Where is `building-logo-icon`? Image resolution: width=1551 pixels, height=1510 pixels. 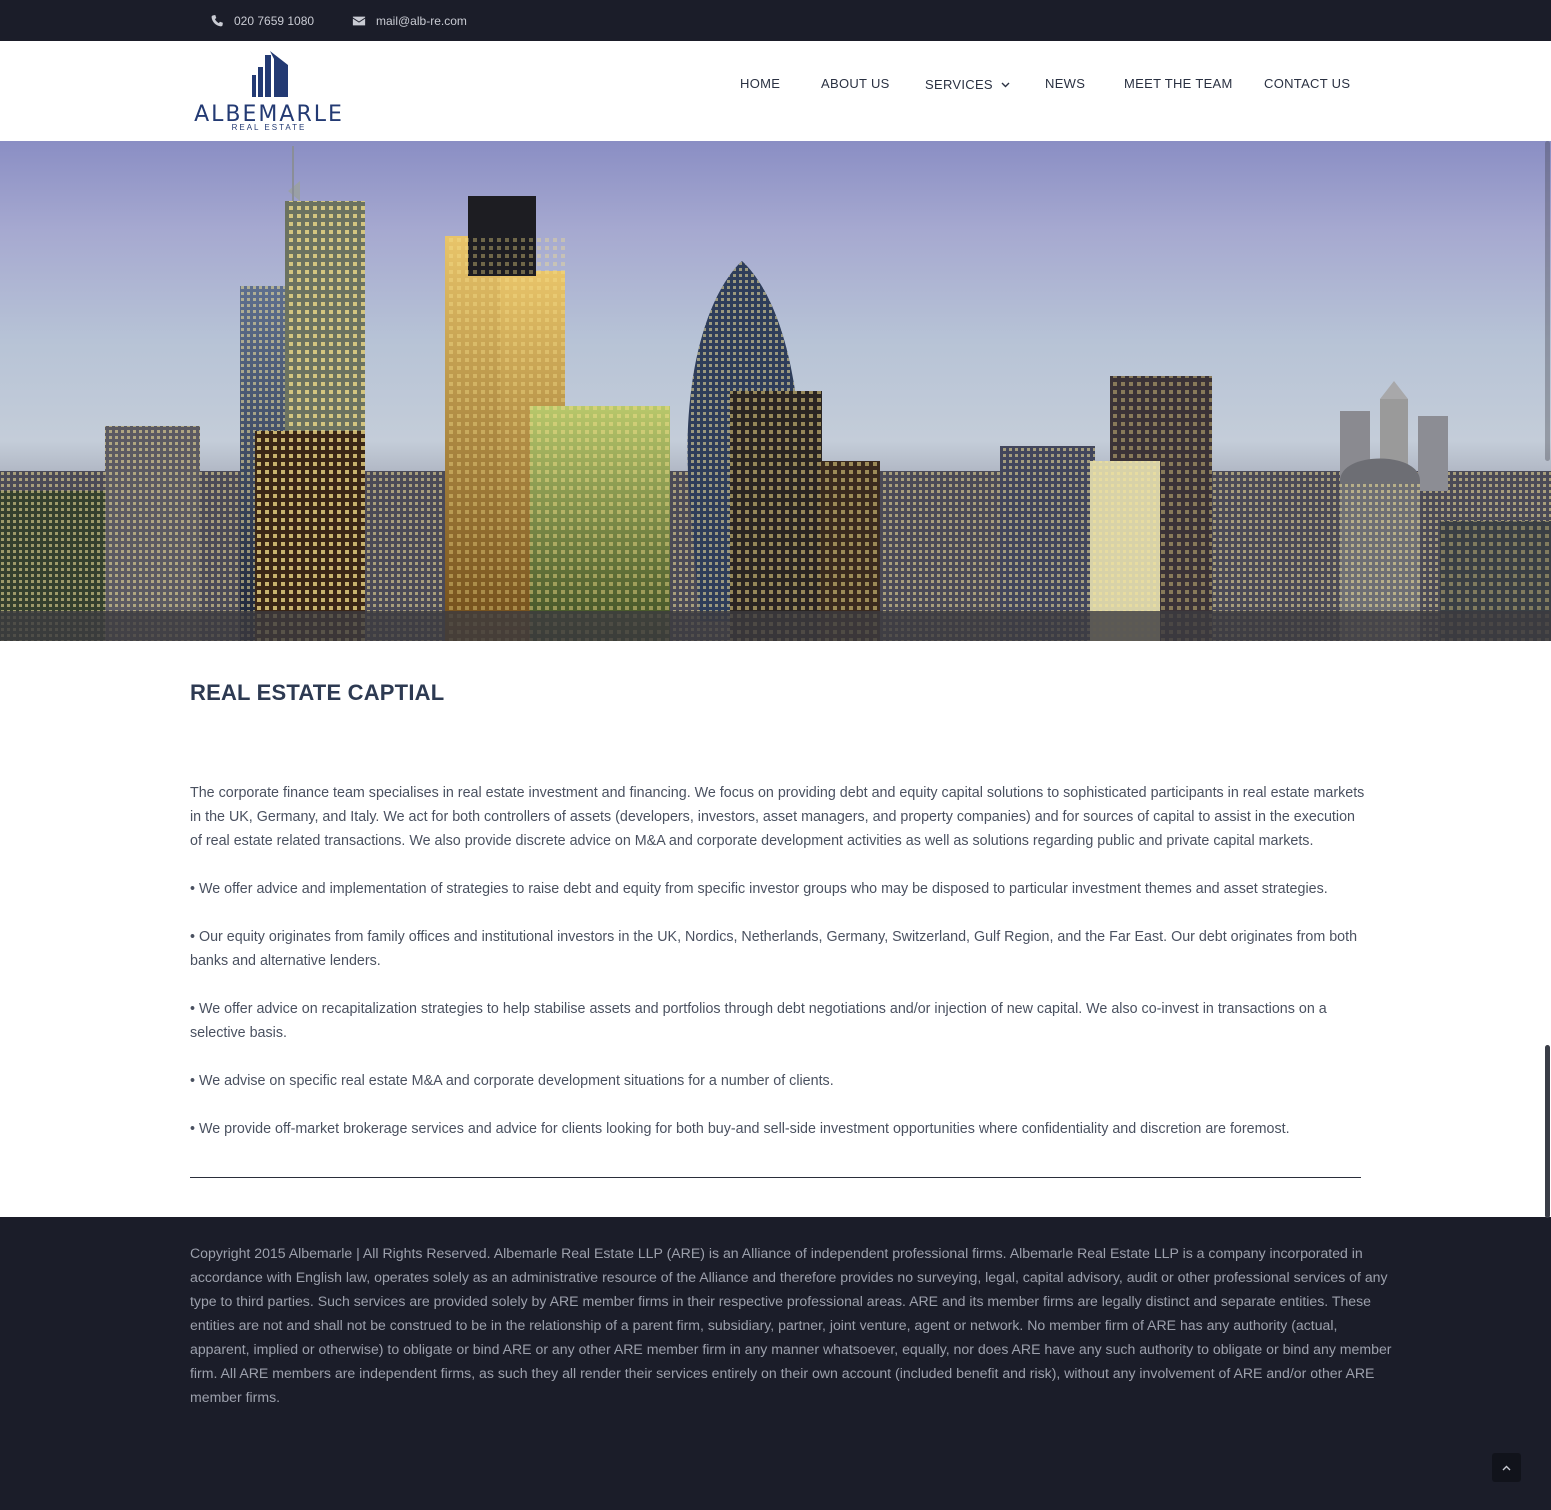 building-logo-icon is located at coordinates (270, 74).